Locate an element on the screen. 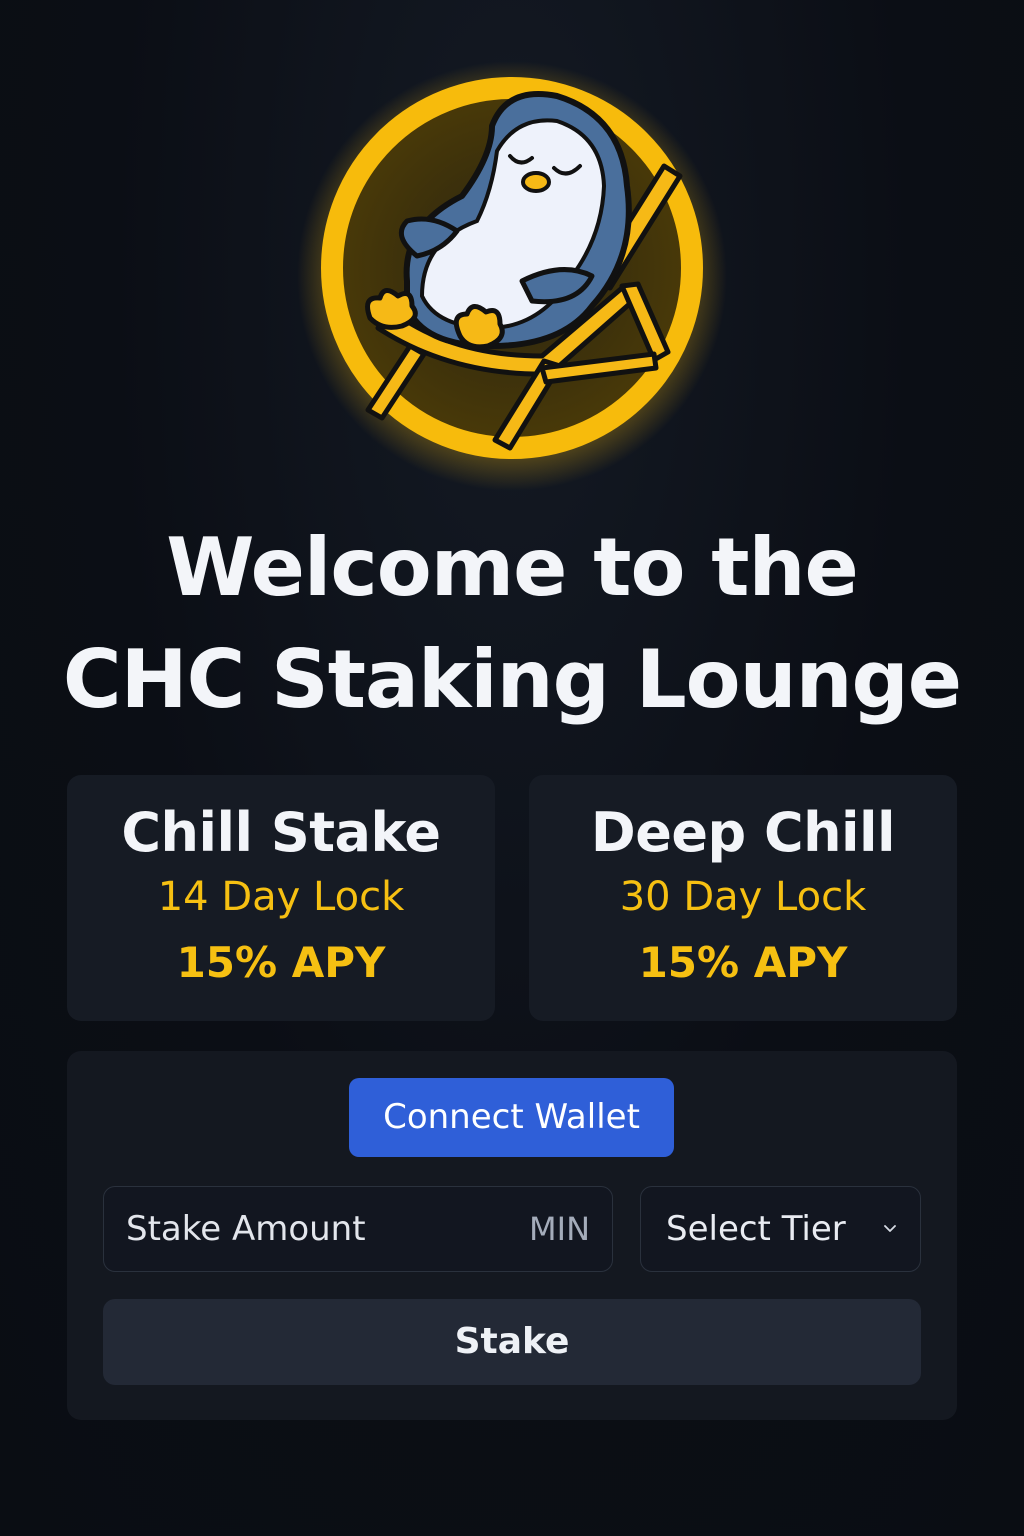  min-button: MIN is located at coordinates (559, 1229).